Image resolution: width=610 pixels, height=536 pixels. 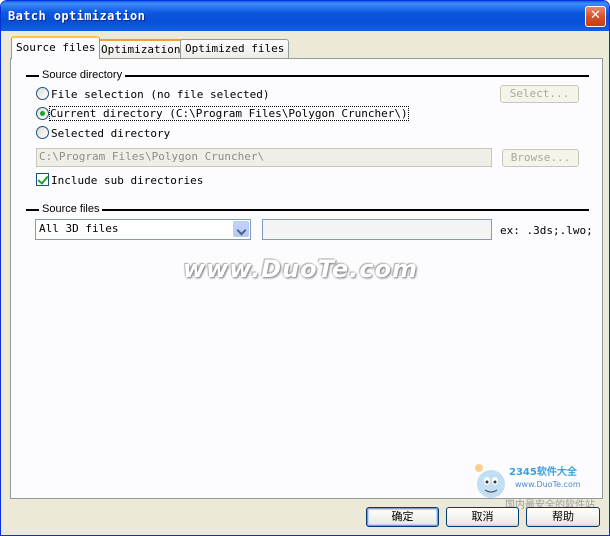 I want to click on radio-current-directory, so click(x=42, y=113).